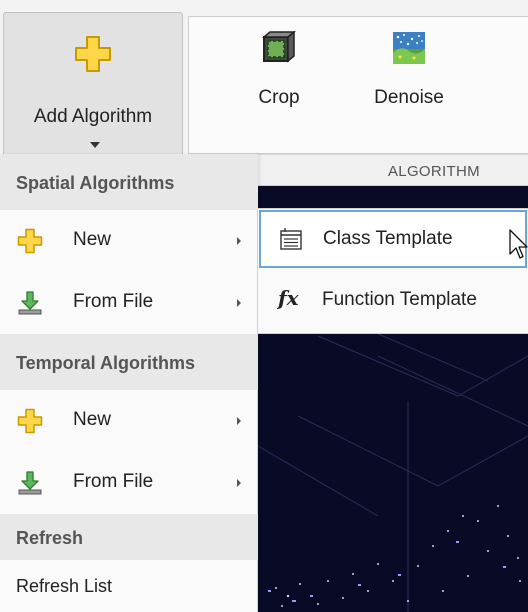  What do you see at coordinates (129, 241) in the screenshot?
I see `spatial-new-item: New` at bounding box center [129, 241].